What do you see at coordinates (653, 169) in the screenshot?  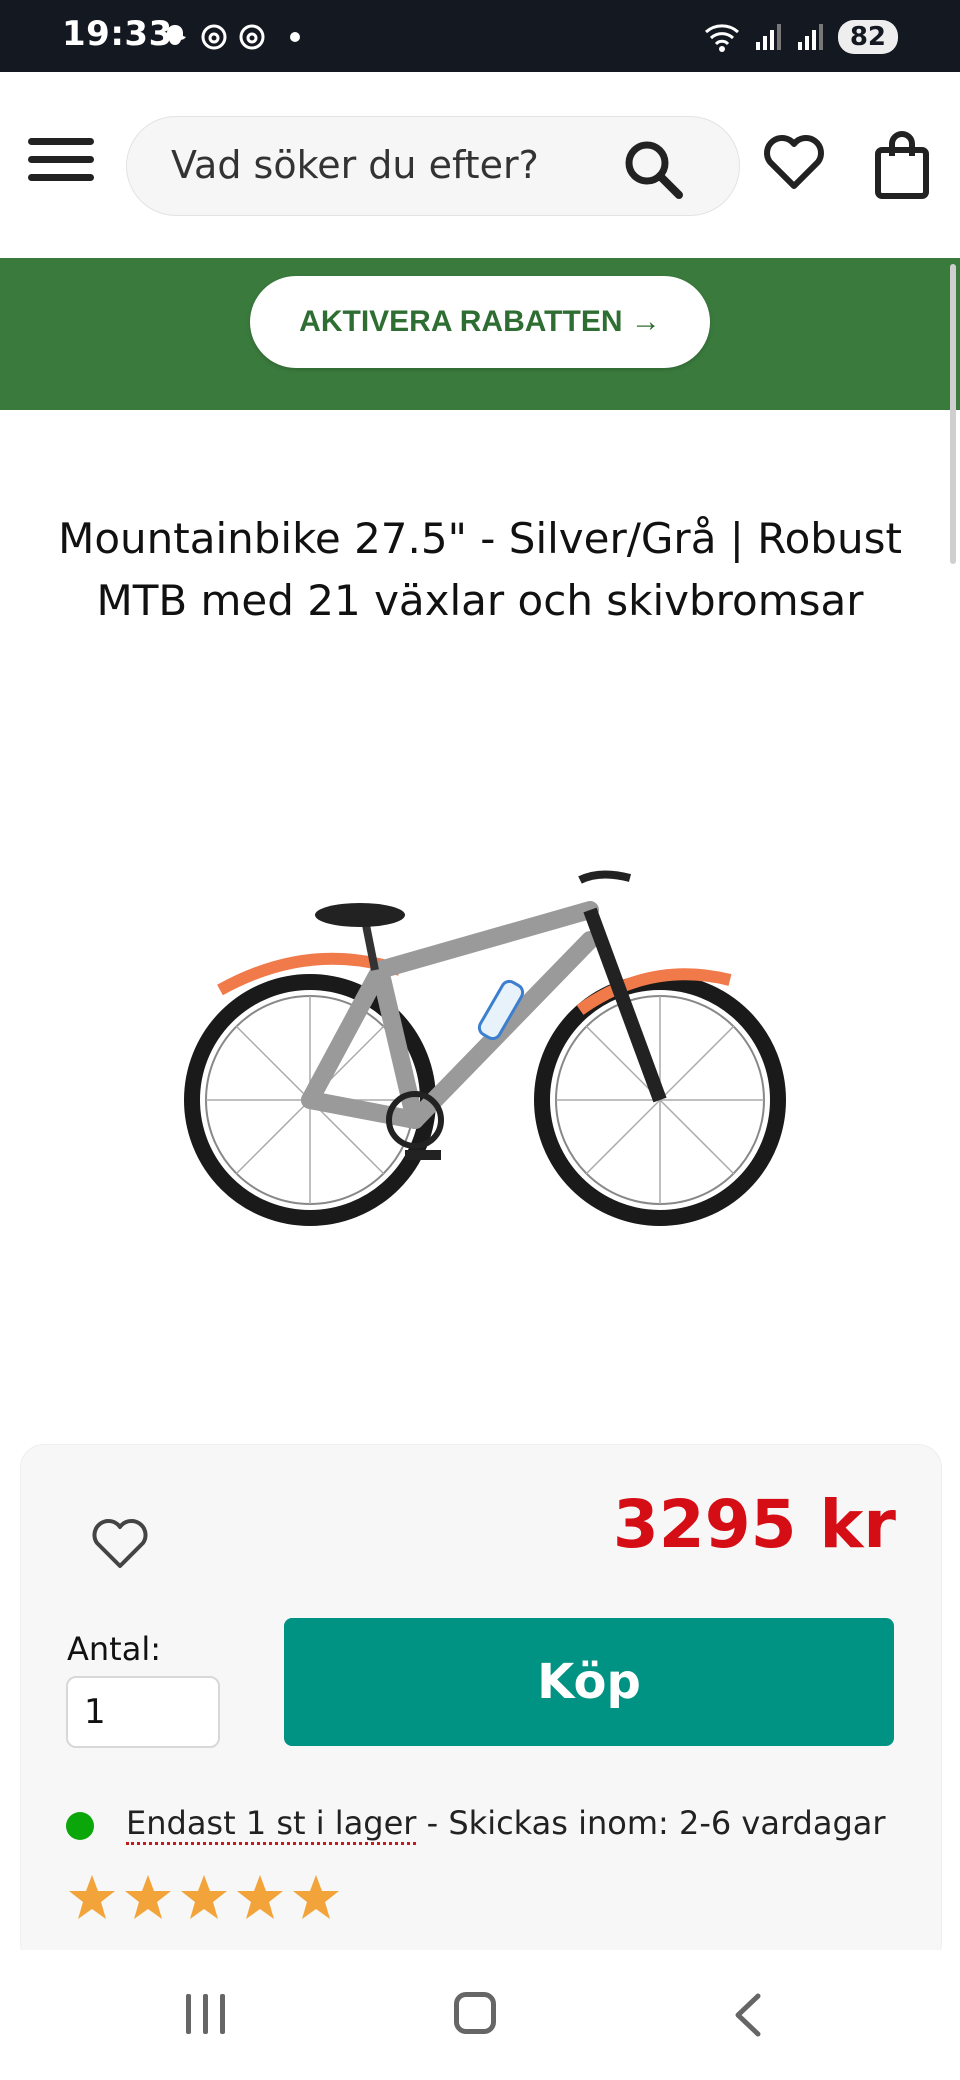 I see `search-icon` at bounding box center [653, 169].